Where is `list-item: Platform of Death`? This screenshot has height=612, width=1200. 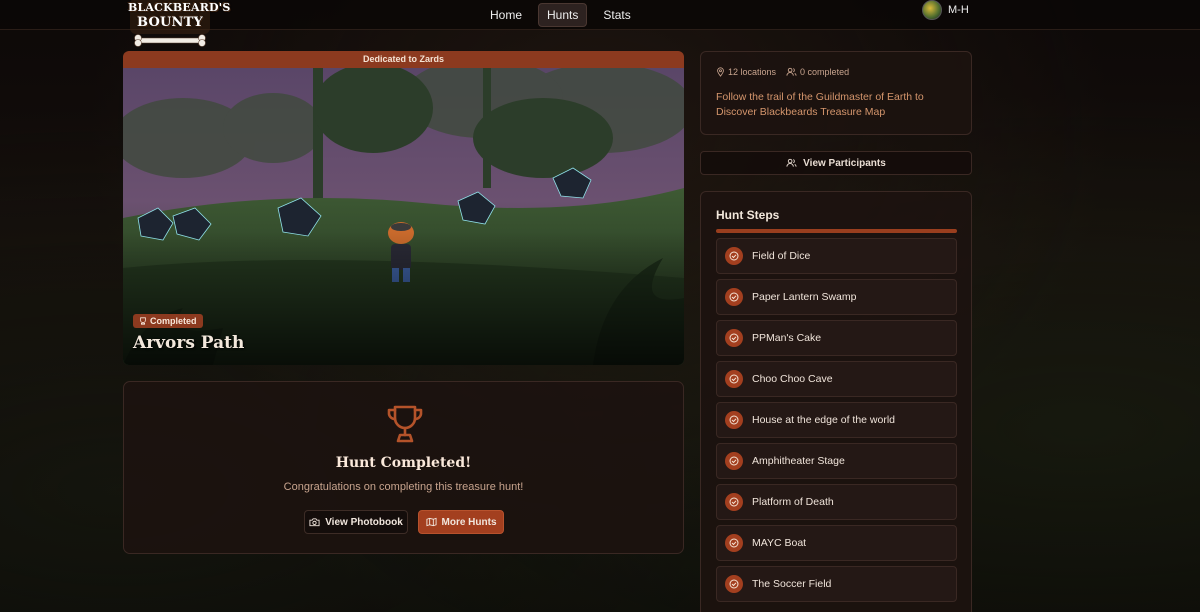
list-item: Platform of Death is located at coordinates (836, 502).